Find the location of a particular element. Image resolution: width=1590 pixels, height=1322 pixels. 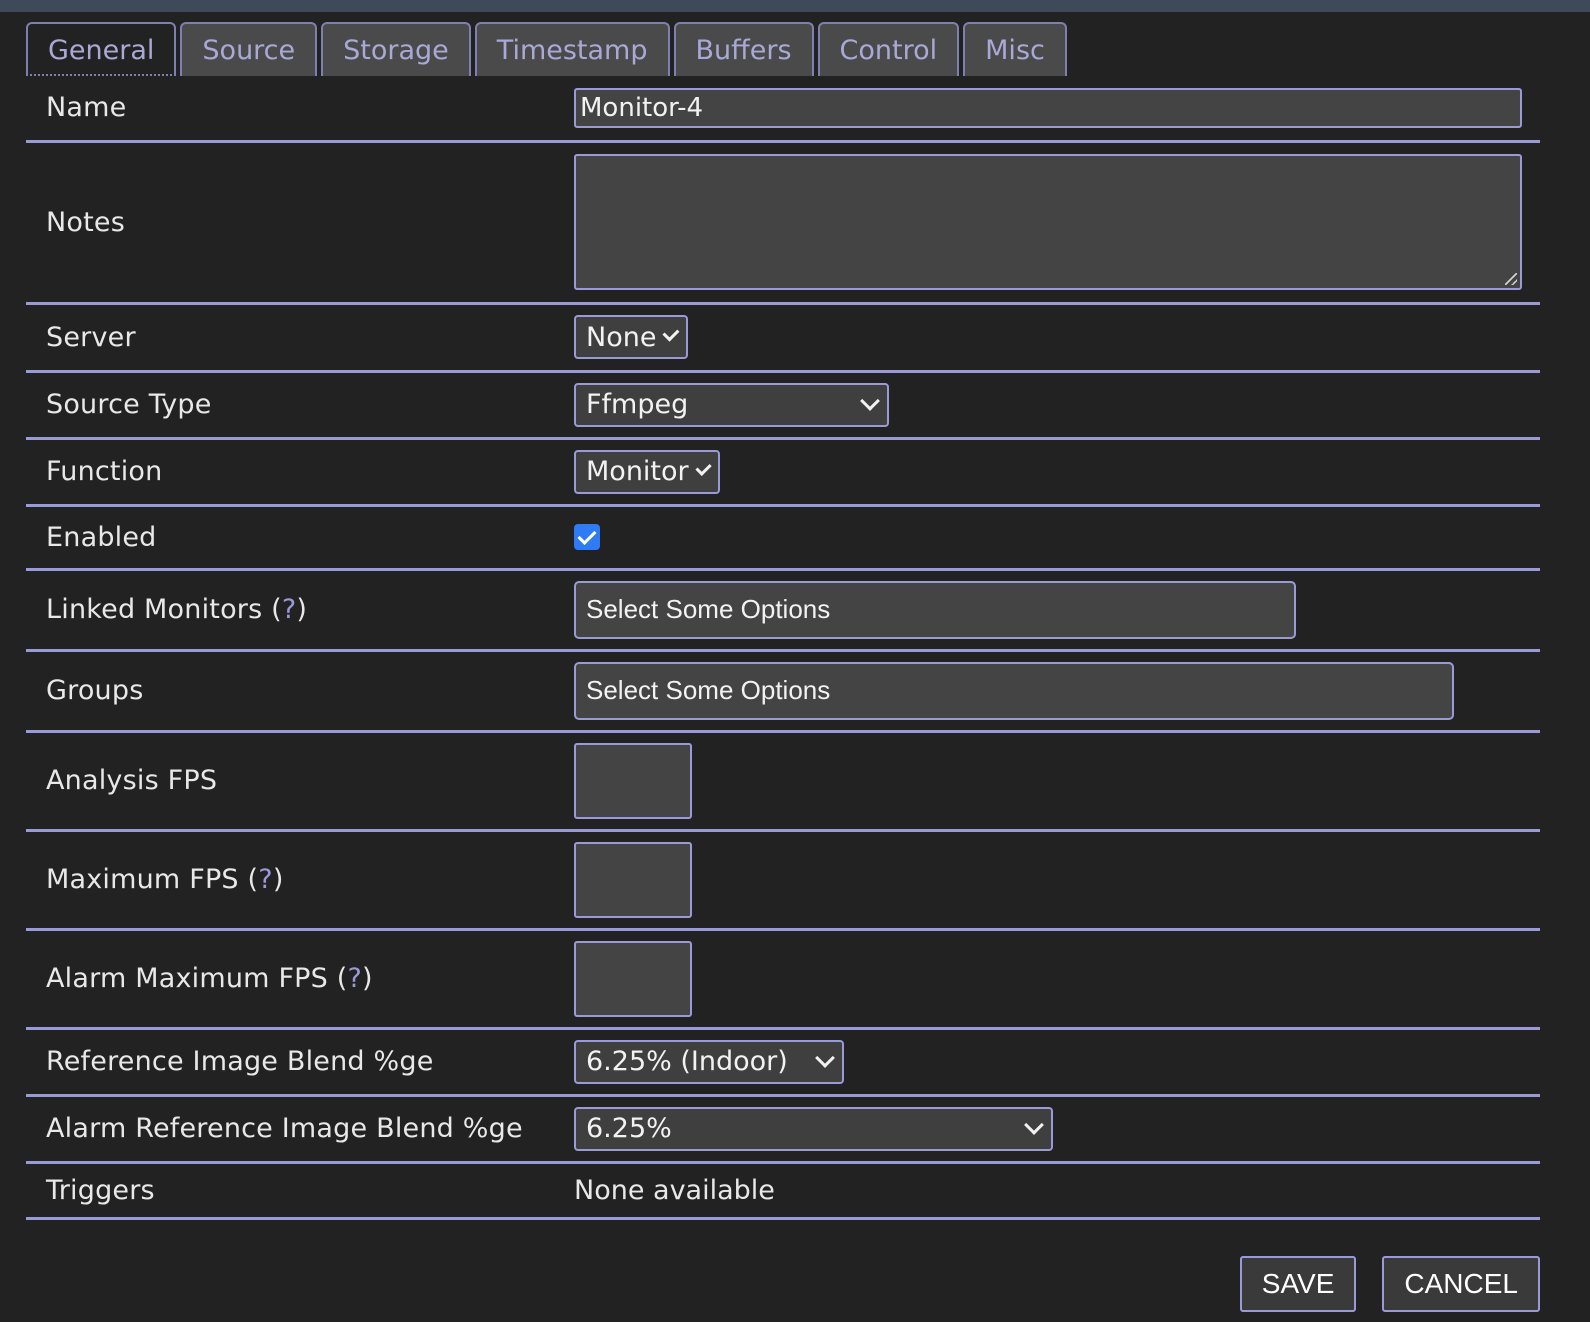

row-linked-monitors: Linked Monitors (?) Select Some Options is located at coordinates (783, 610).